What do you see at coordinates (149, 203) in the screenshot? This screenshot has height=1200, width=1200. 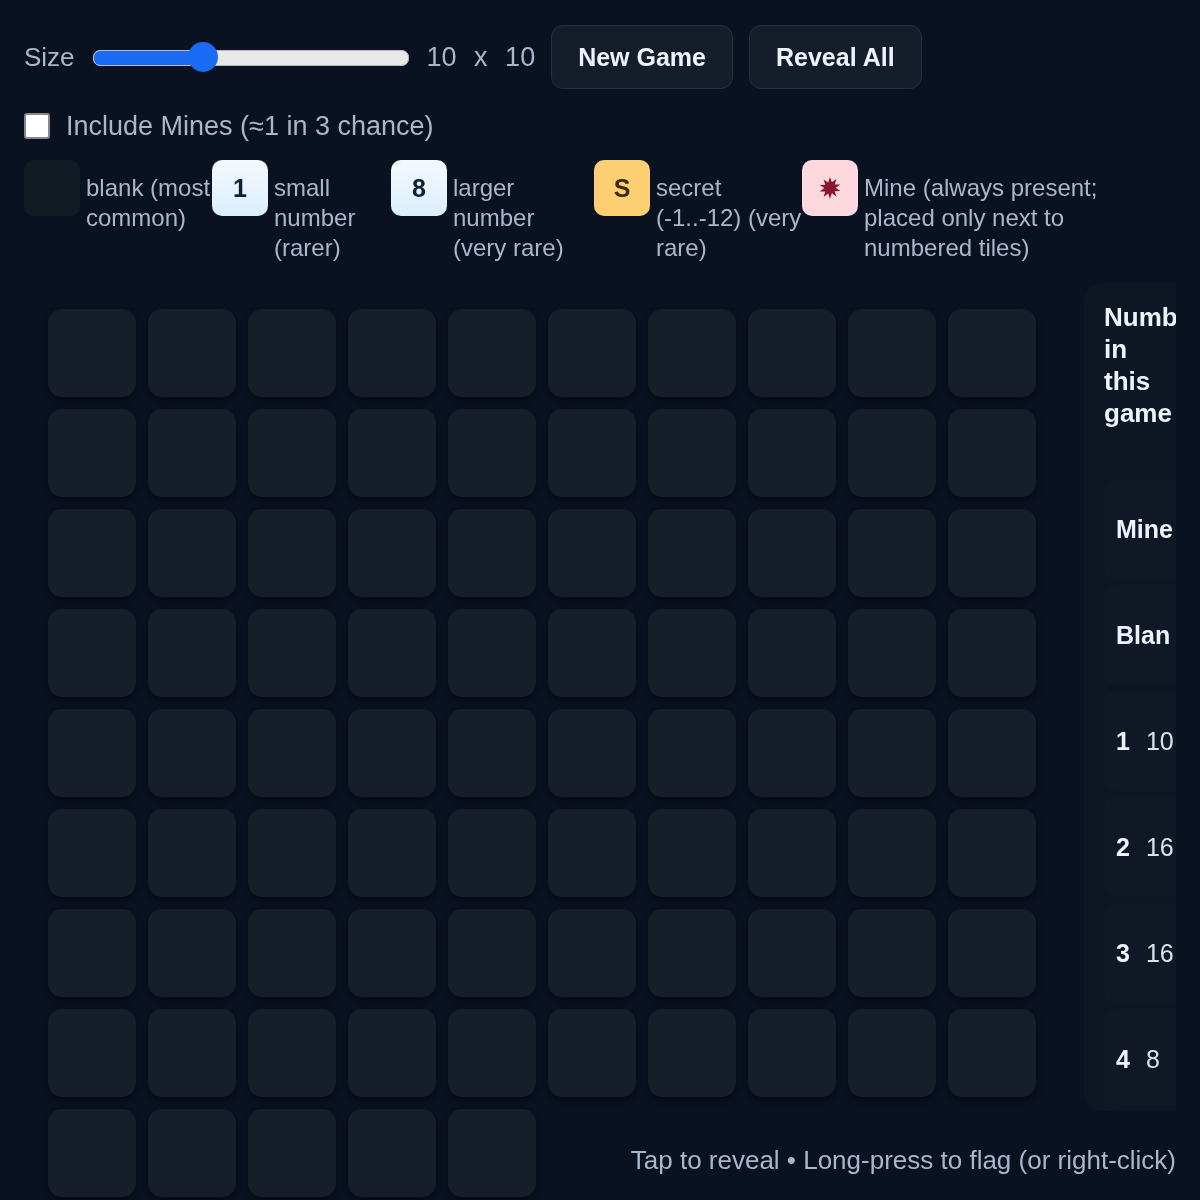 I see `legend-description: blank (most common)` at bounding box center [149, 203].